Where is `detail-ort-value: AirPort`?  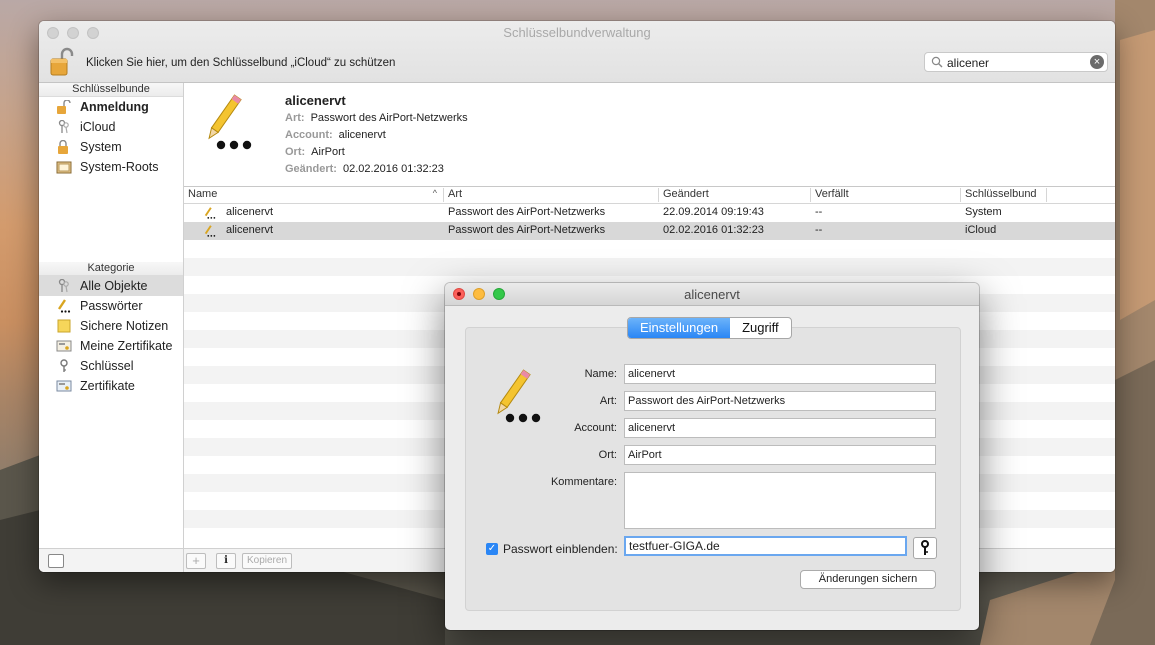 detail-ort-value: AirPort is located at coordinates (328, 152).